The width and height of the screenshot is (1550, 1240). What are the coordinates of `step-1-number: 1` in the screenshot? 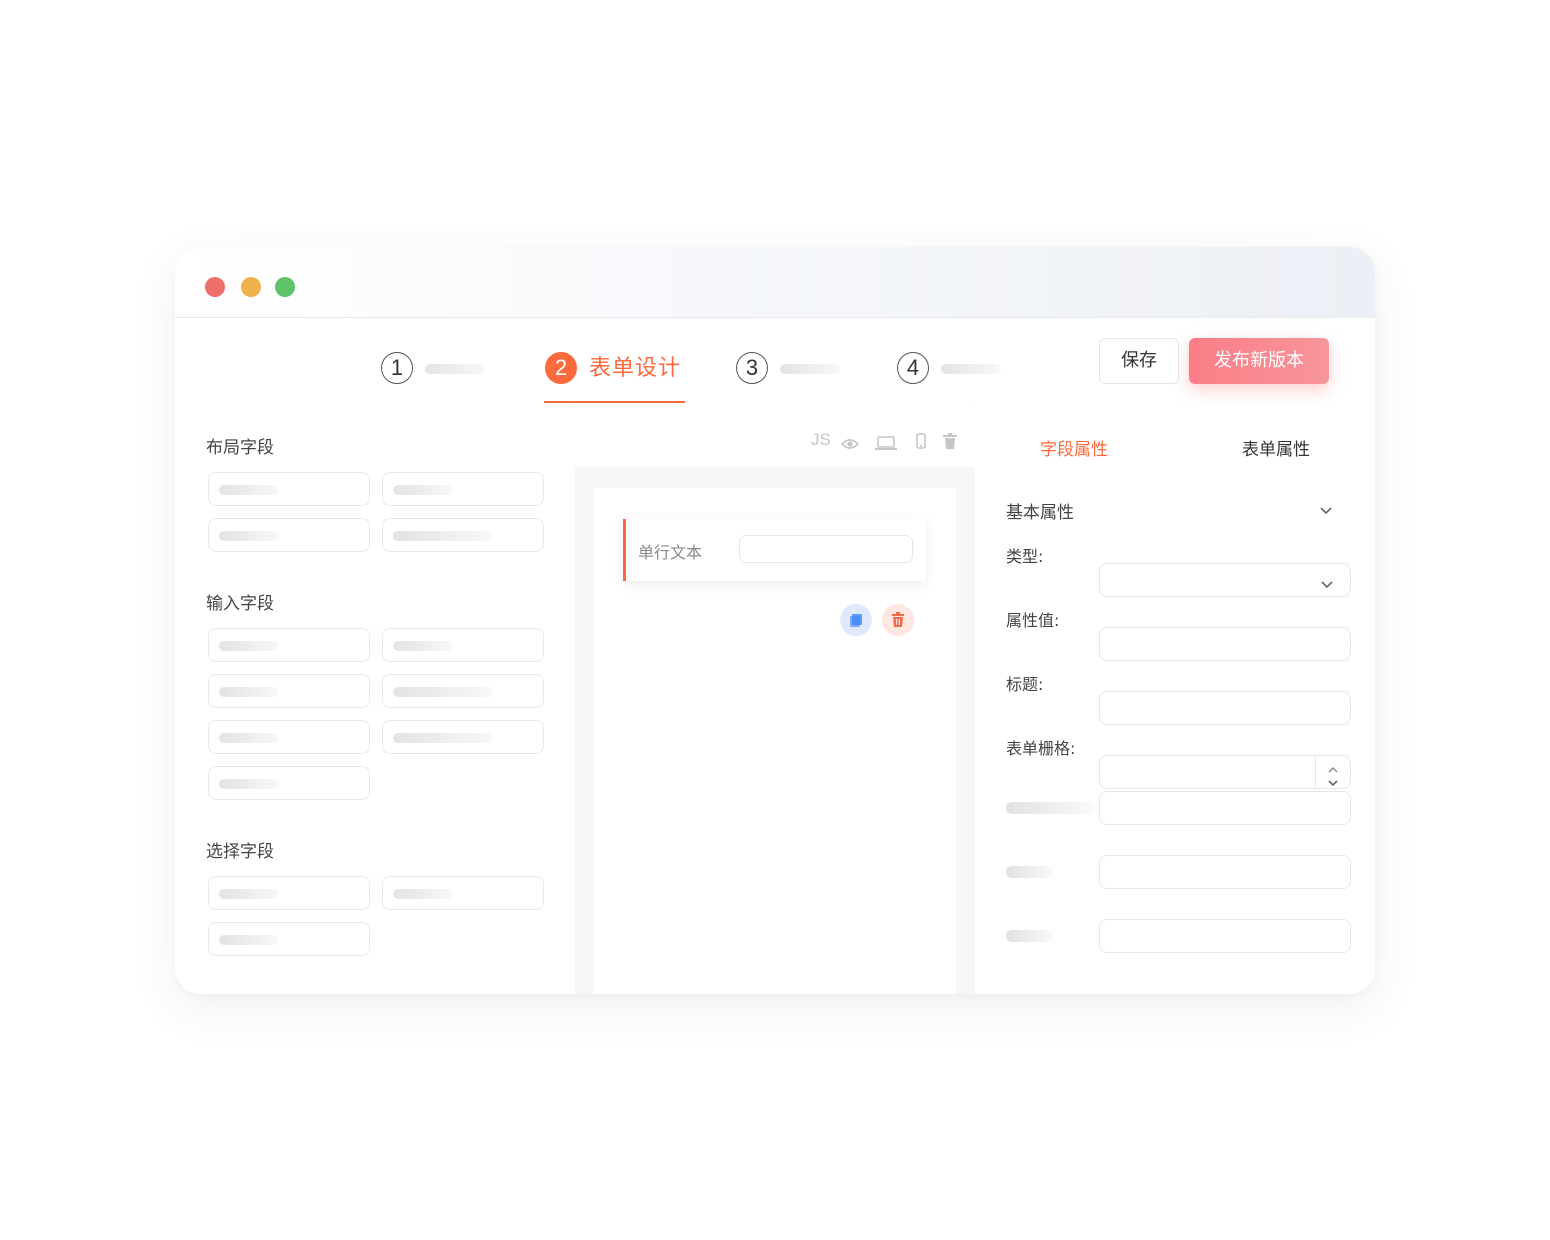 It's located at (397, 368).